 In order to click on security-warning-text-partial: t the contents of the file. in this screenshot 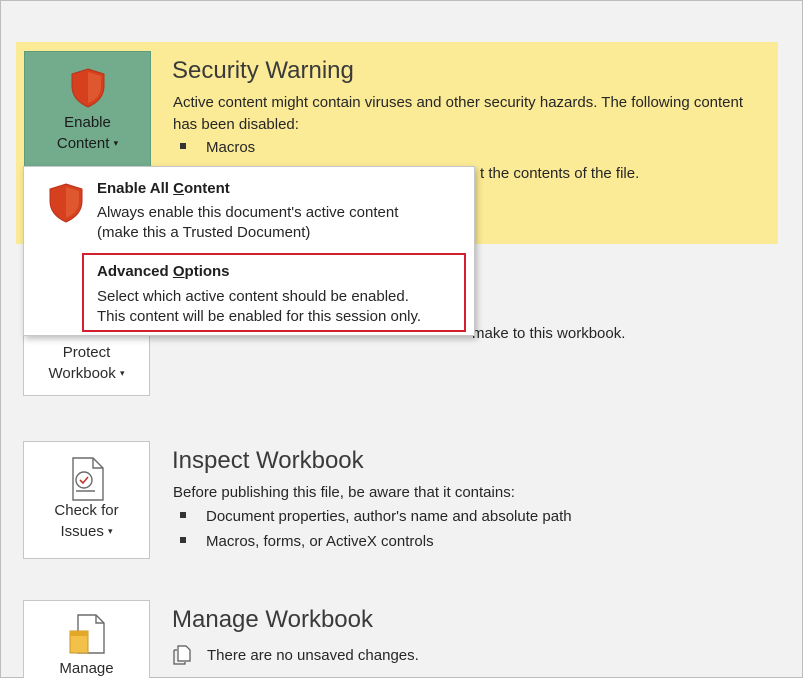, I will do `click(560, 173)`.